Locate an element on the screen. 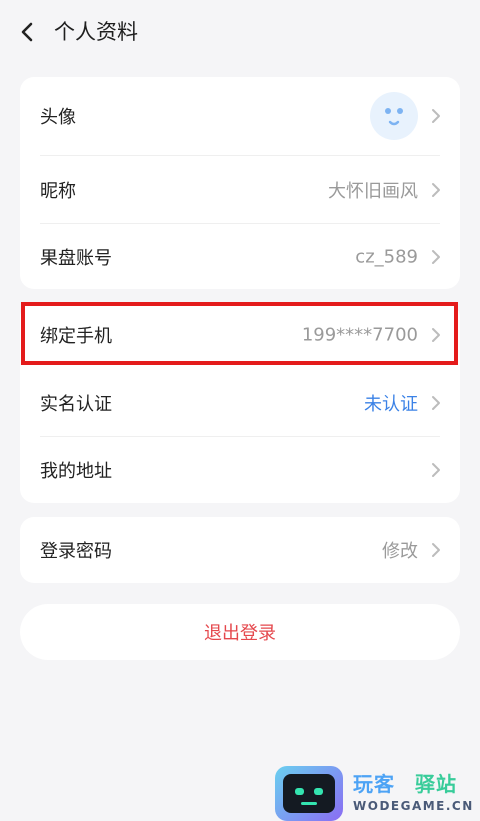 The width and height of the screenshot is (480, 821). bind-phone-value: 199****7700 is located at coordinates (359, 335).